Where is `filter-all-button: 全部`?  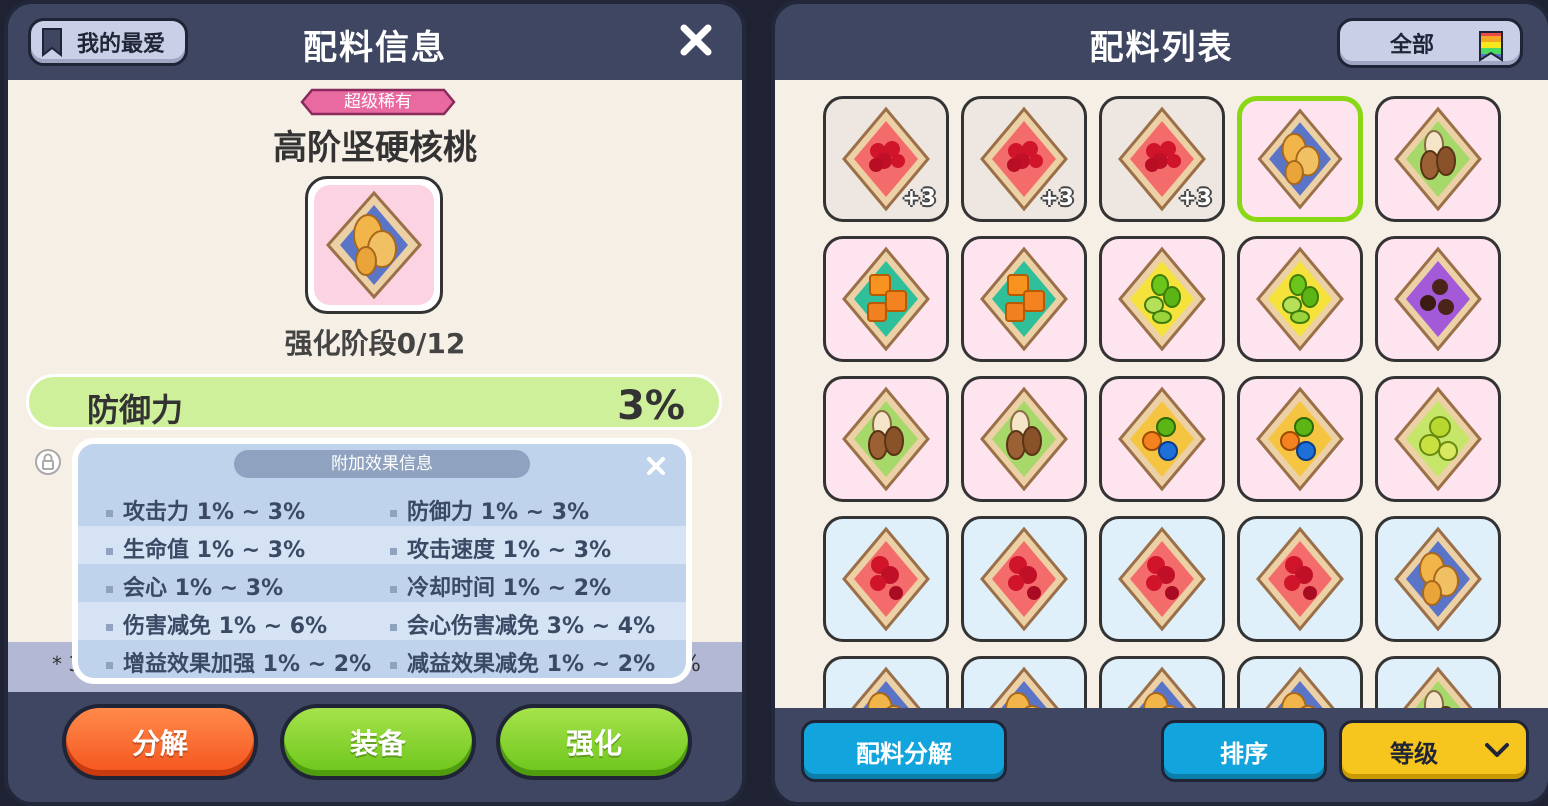
filter-all-button: 全部 is located at coordinates (1430, 43).